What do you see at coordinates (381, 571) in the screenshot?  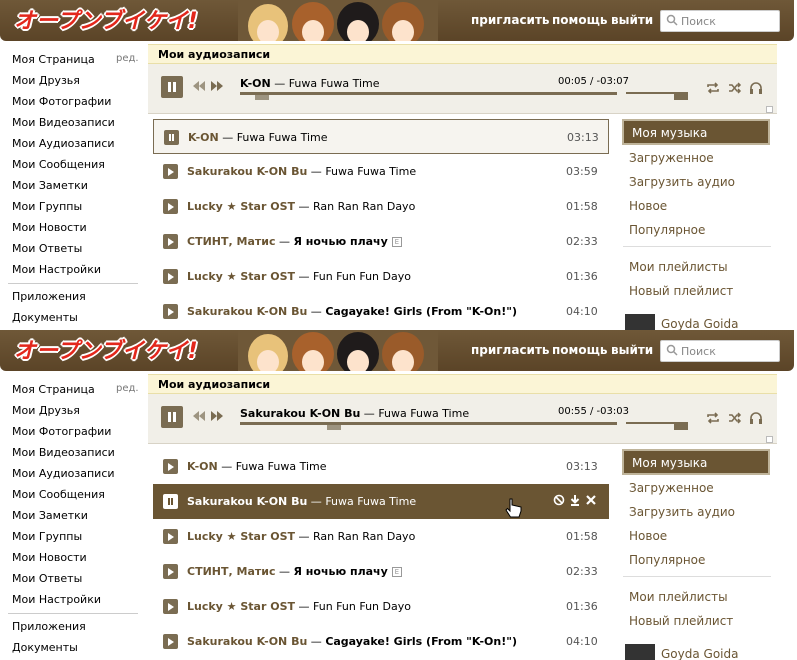 I see `track-row: СТИНТ, Матис — Я ночью плачу E 02:33` at bounding box center [381, 571].